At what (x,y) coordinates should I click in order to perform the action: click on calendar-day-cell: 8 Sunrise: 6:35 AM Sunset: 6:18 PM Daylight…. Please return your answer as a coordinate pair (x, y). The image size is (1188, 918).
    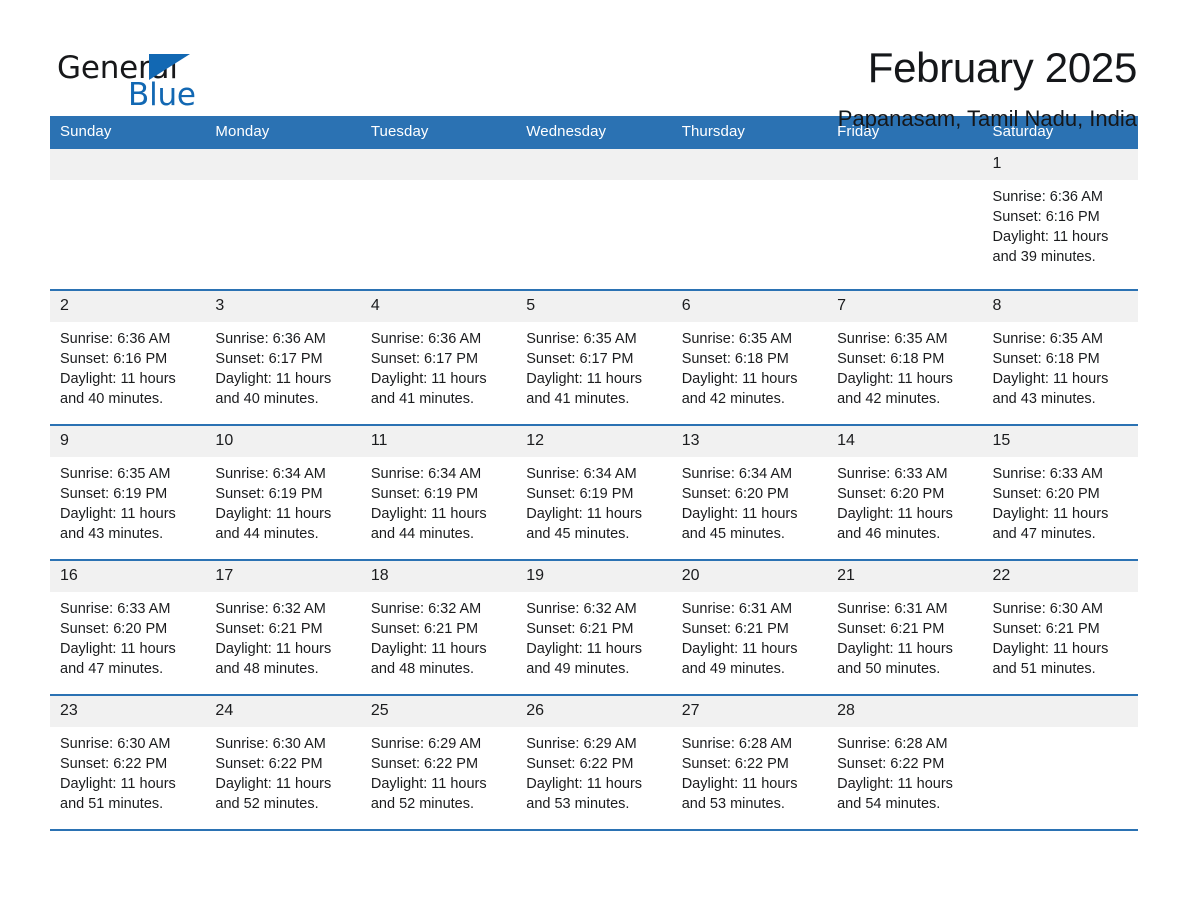
    Looking at the image, I should click on (1060, 357).